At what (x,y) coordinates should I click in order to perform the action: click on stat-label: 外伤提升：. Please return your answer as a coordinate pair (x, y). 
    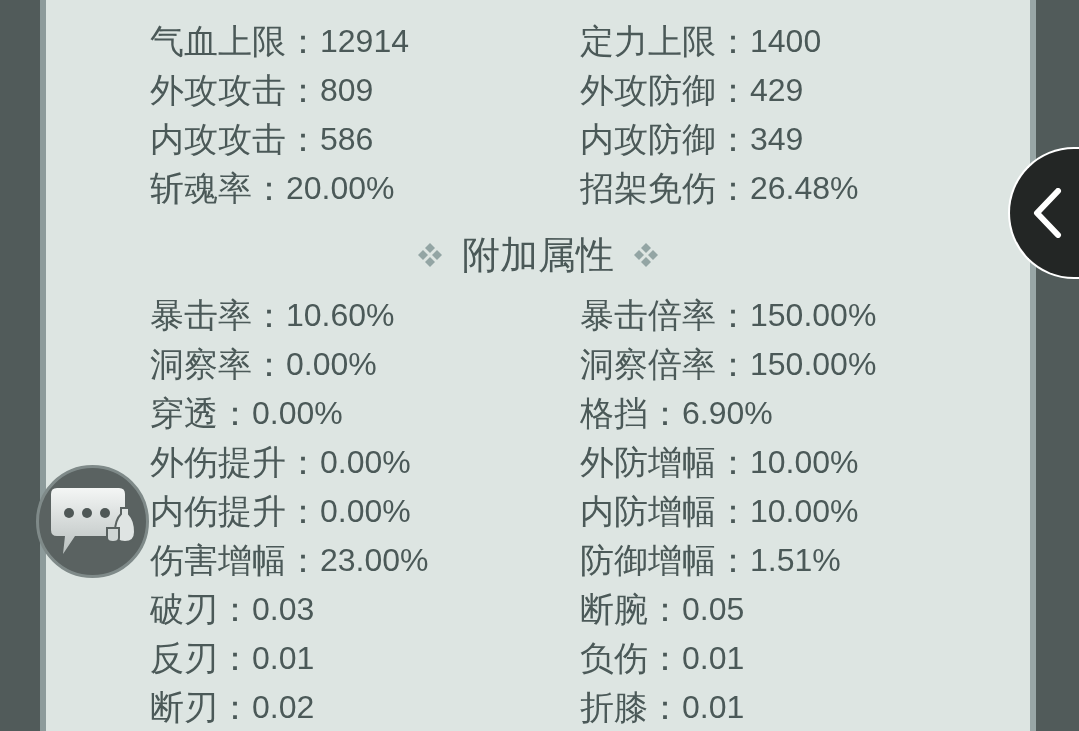
    Looking at the image, I should click on (235, 461).